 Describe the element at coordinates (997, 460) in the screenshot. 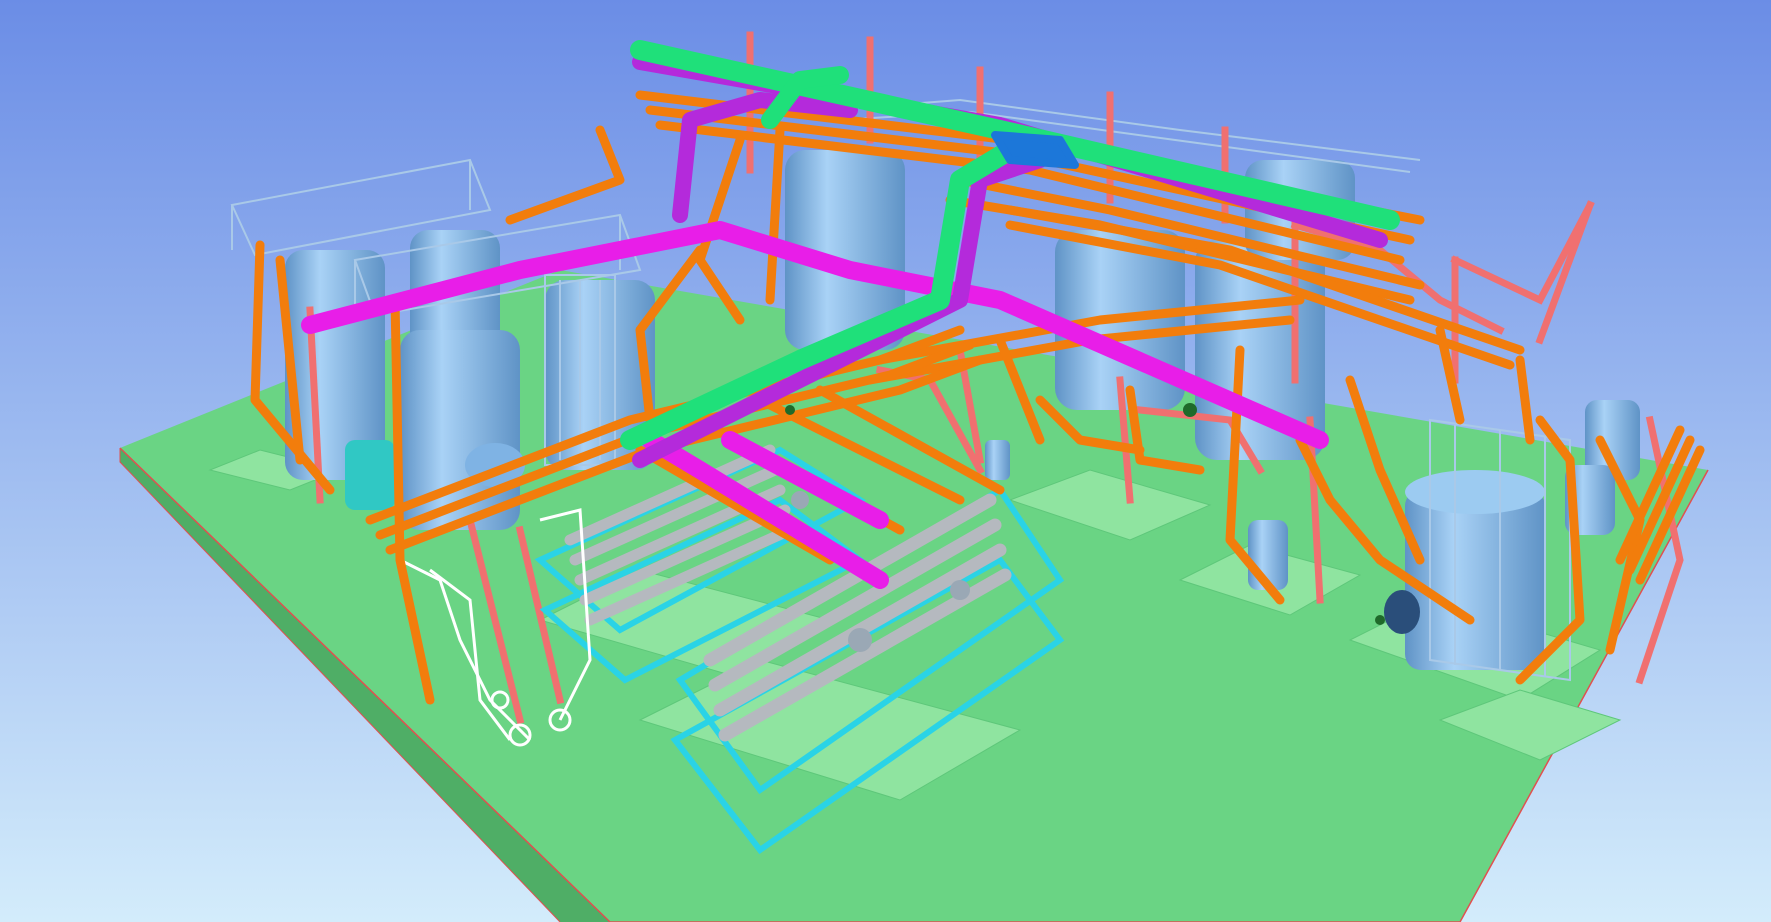

I see `filter-vessel-mid` at that location.